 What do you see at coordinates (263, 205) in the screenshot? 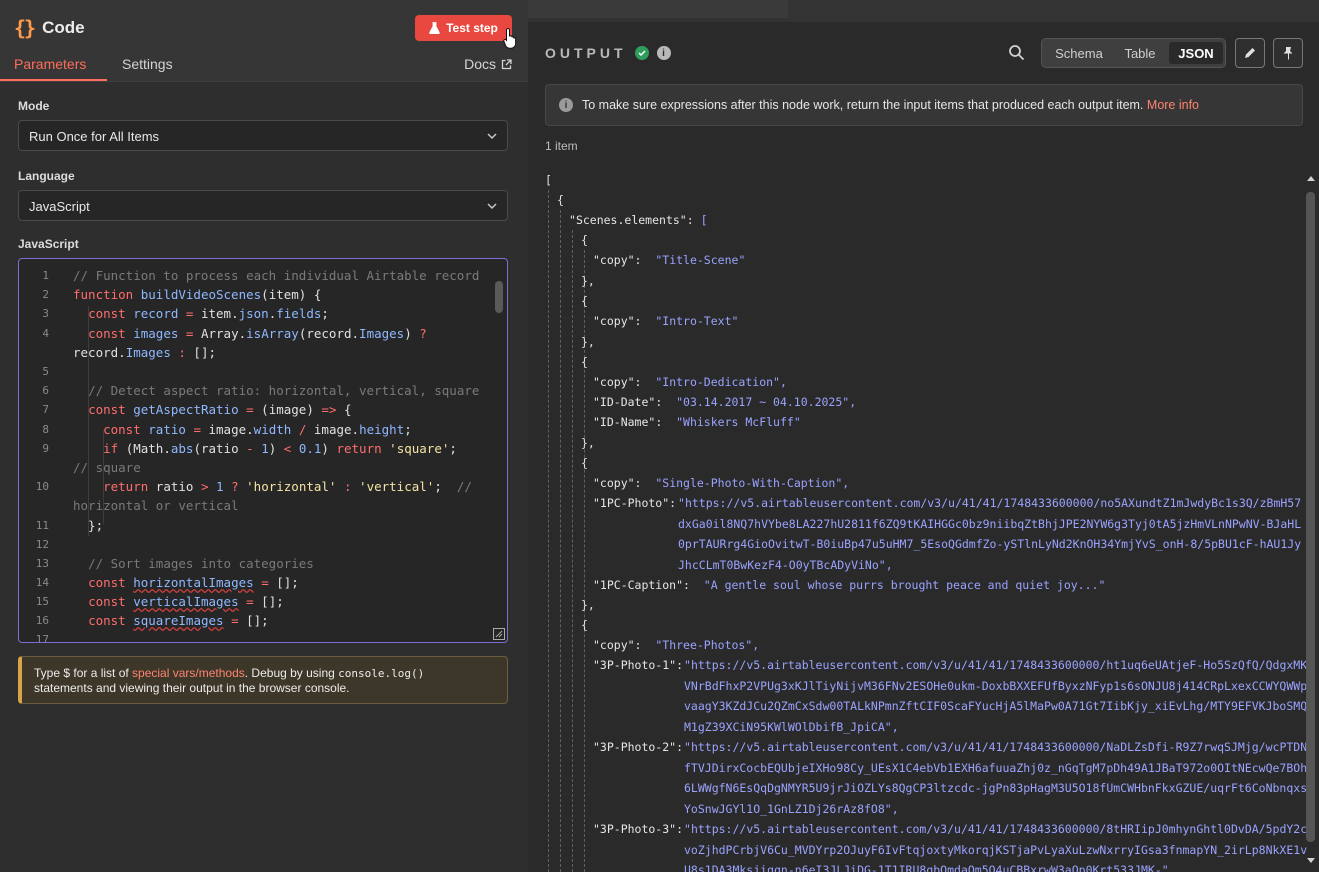
I see `language-select: JavaScript` at bounding box center [263, 205].